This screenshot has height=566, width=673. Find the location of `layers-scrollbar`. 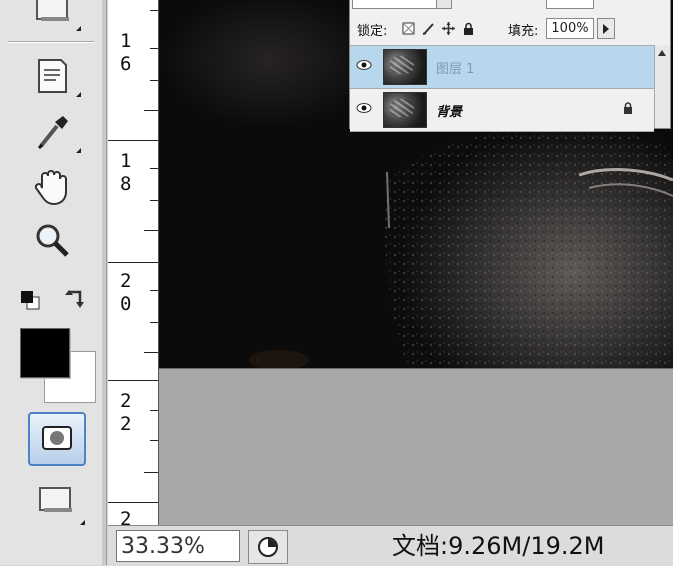

layers-scrollbar is located at coordinates (662, 86).